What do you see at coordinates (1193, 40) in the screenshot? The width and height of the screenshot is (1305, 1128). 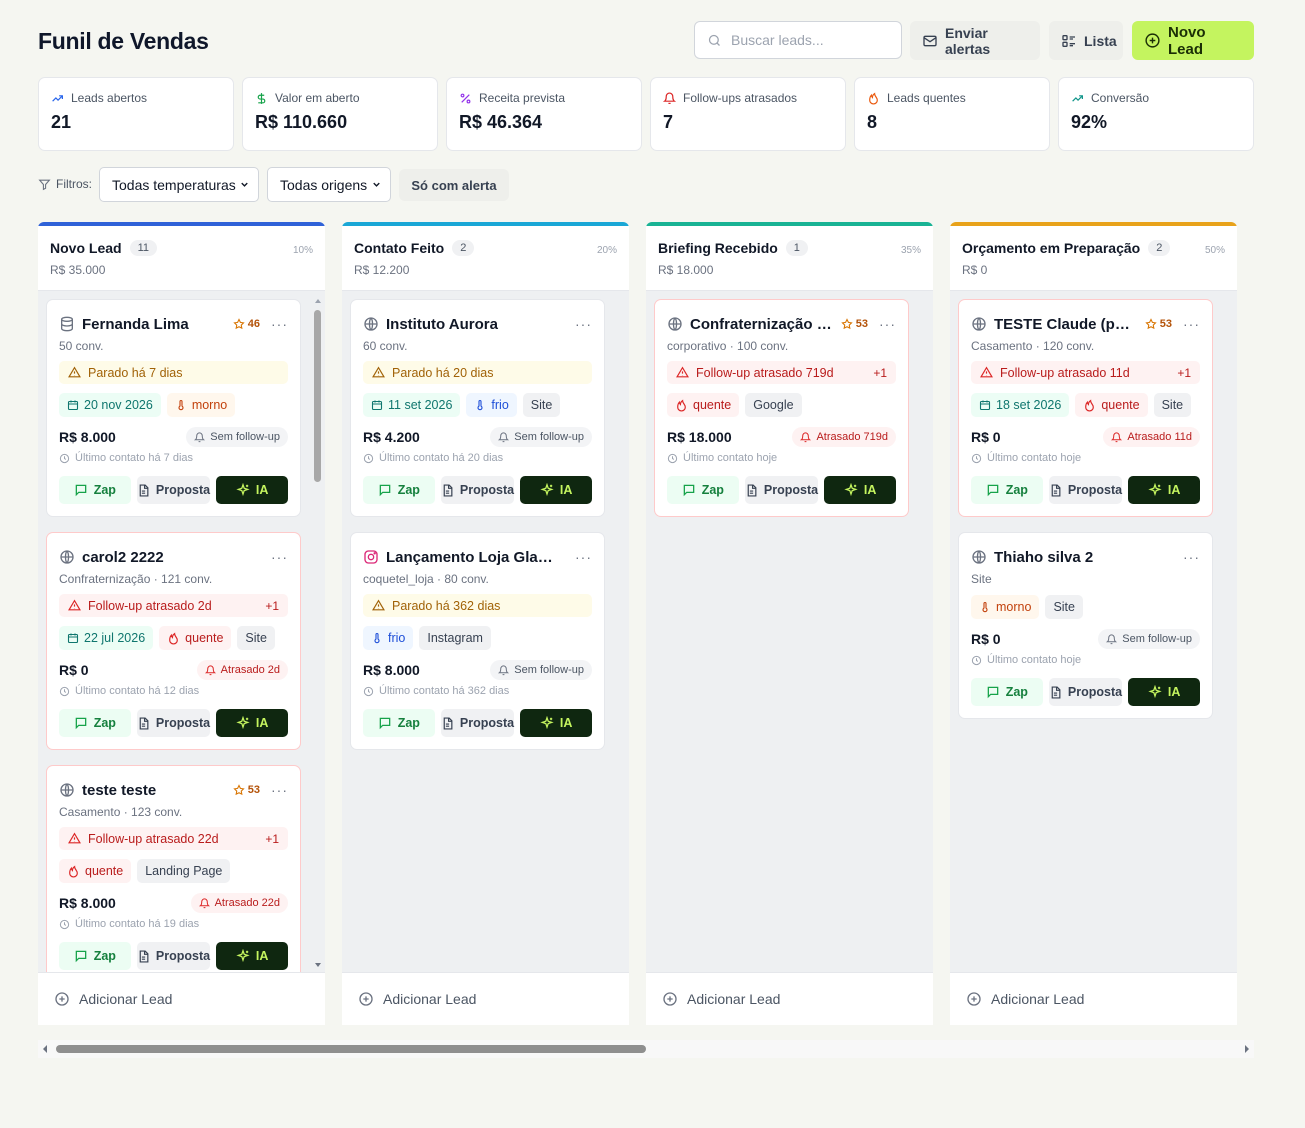 I see `new-lead-button: Novo Lead` at bounding box center [1193, 40].